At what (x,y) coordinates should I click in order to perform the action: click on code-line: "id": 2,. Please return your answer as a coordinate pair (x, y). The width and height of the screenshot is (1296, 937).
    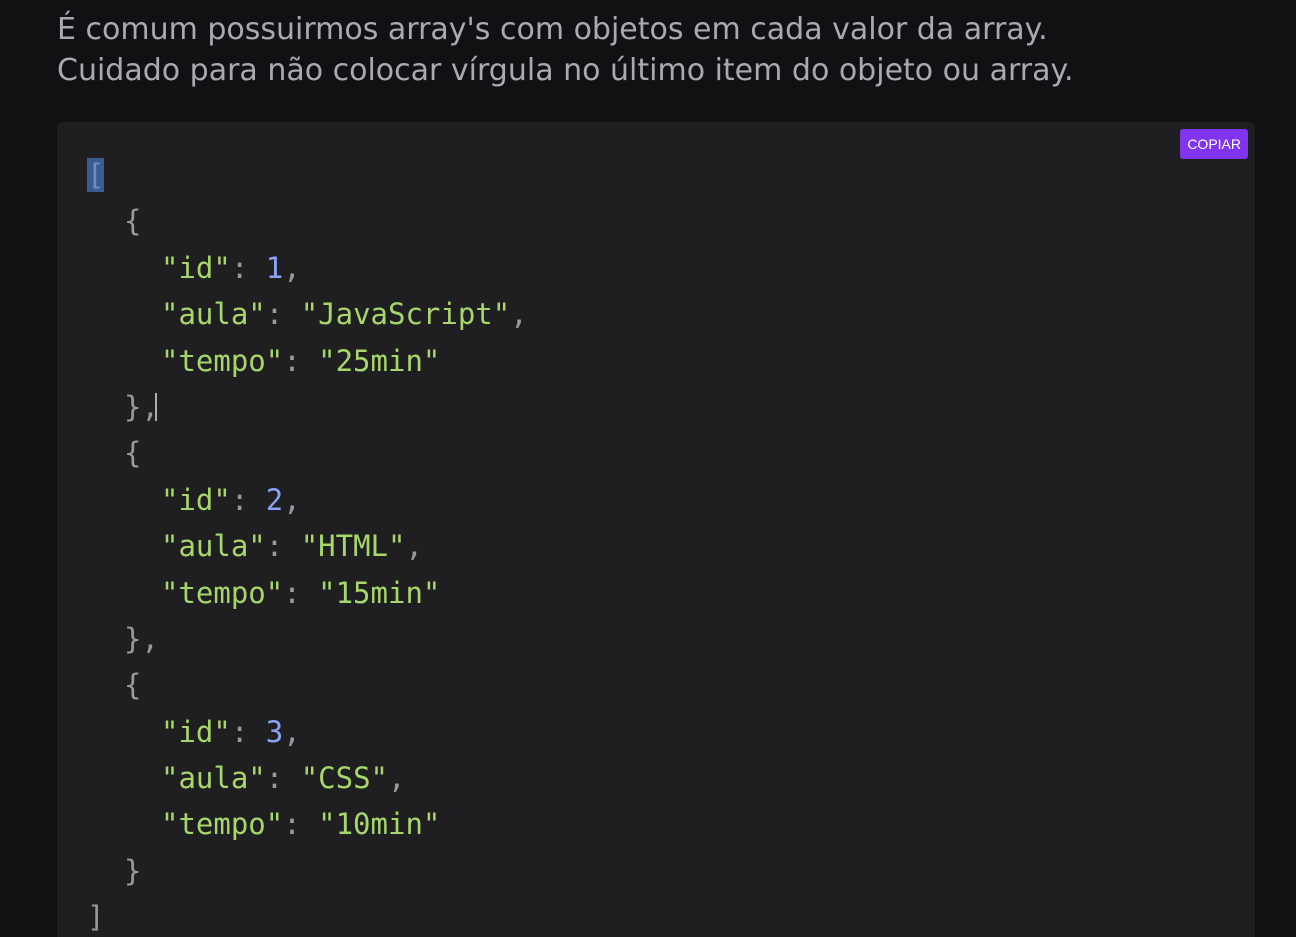
    Looking at the image, I should click on (231, 499).